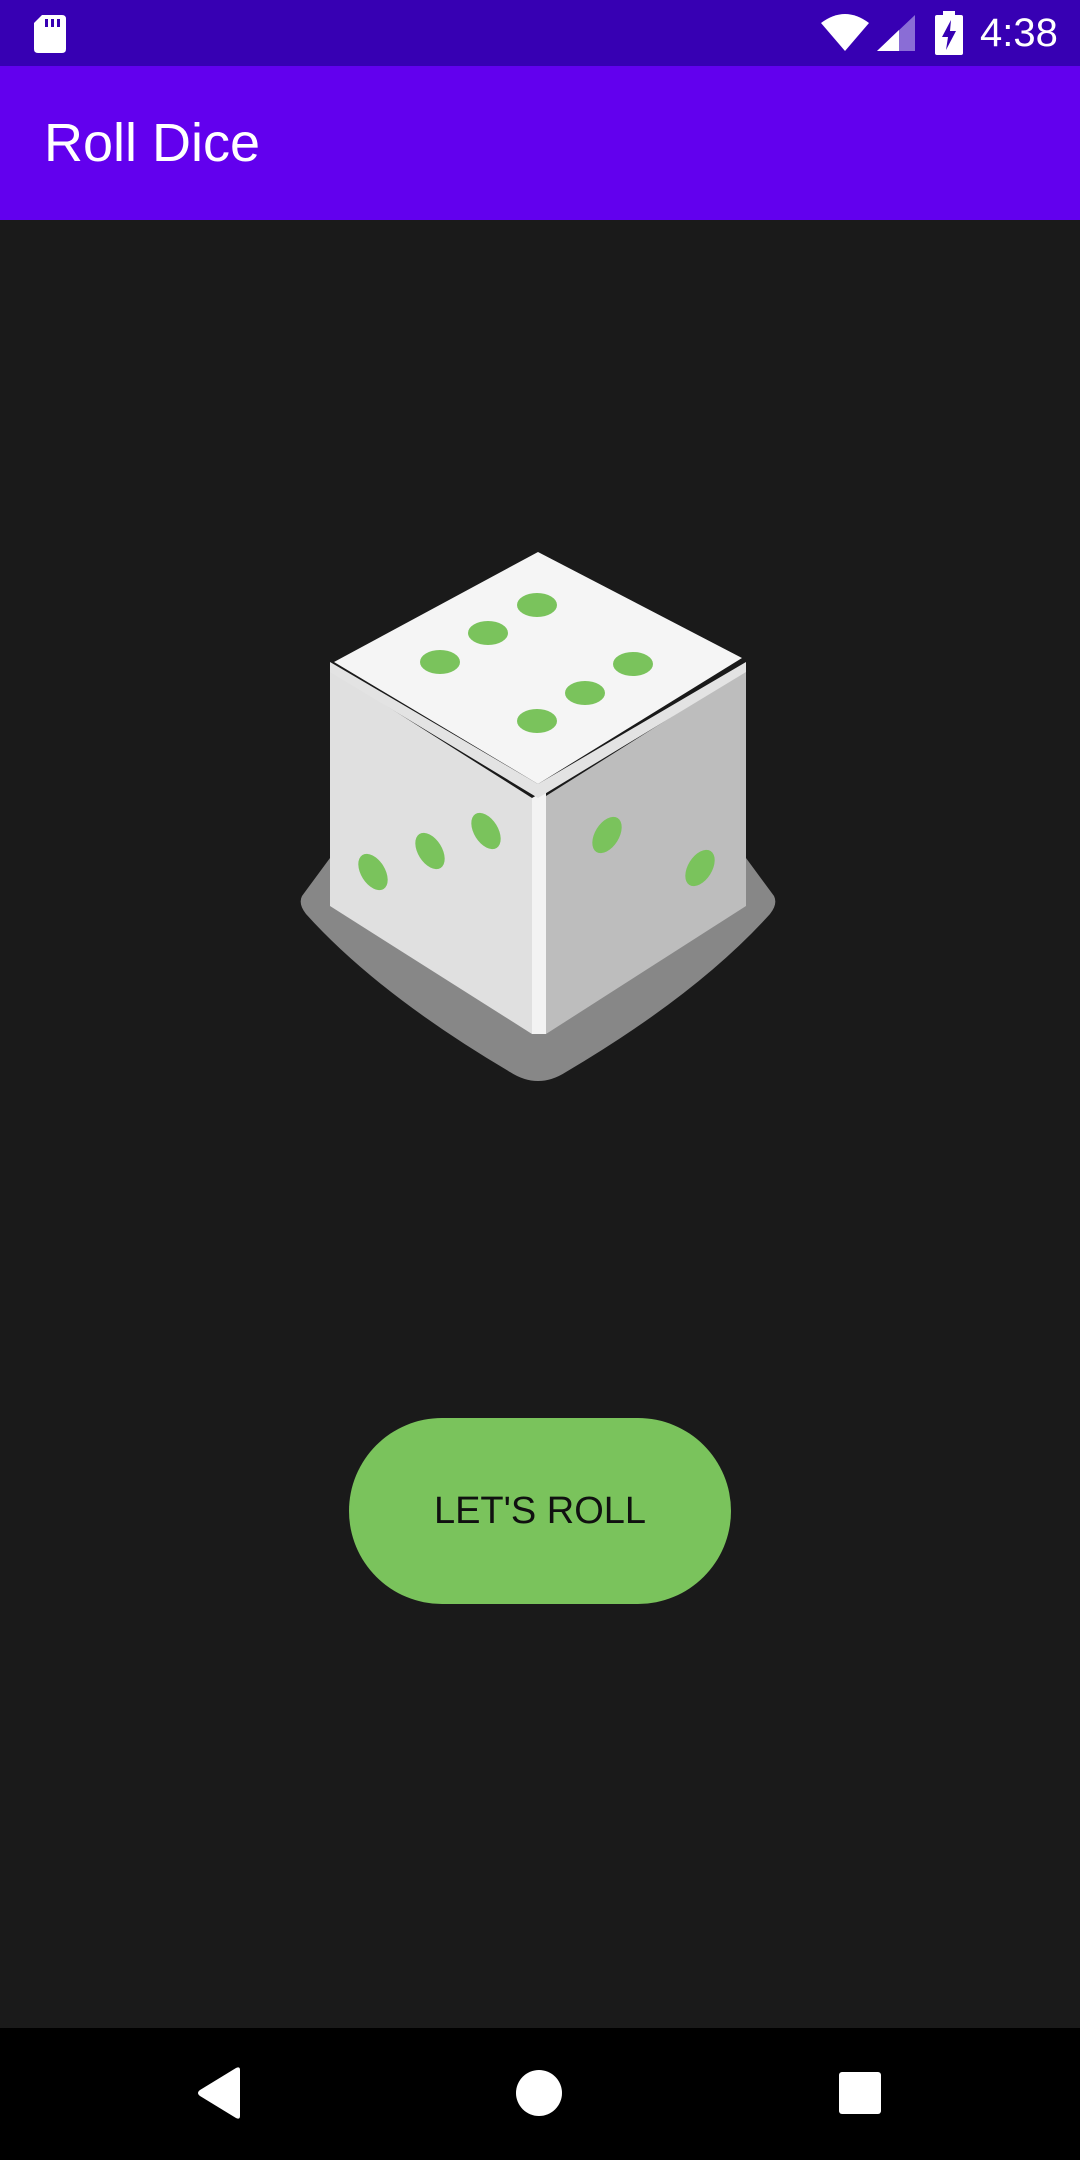  Describe the element at coordinates (949, 33) in the screenshot. I see `battery-charging-icon` at that location.